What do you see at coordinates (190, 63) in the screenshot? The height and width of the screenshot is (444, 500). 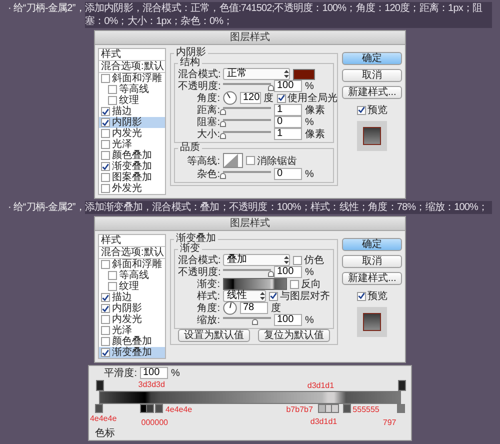 I see `group-title: 结构` at bounding box center [190, 63].